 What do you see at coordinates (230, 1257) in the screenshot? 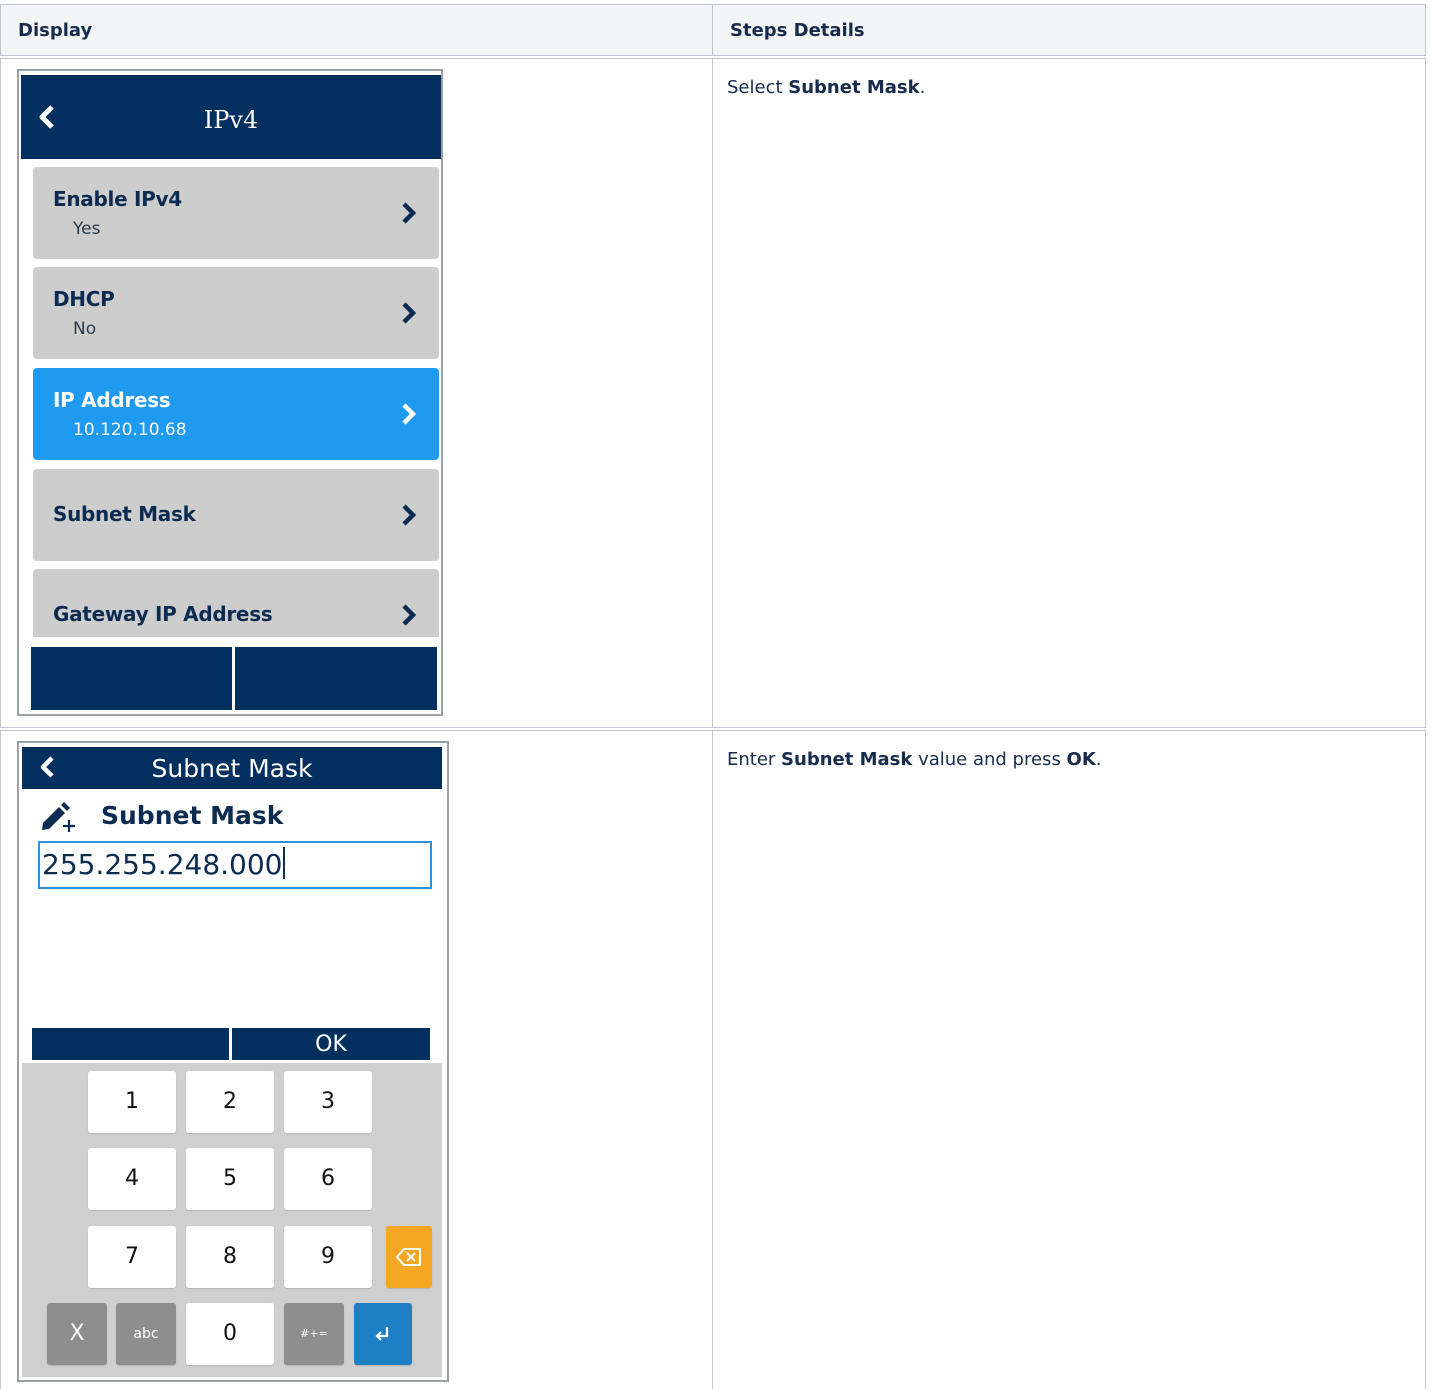
I see `key-8: 8` at bounding box center [230, 1257].